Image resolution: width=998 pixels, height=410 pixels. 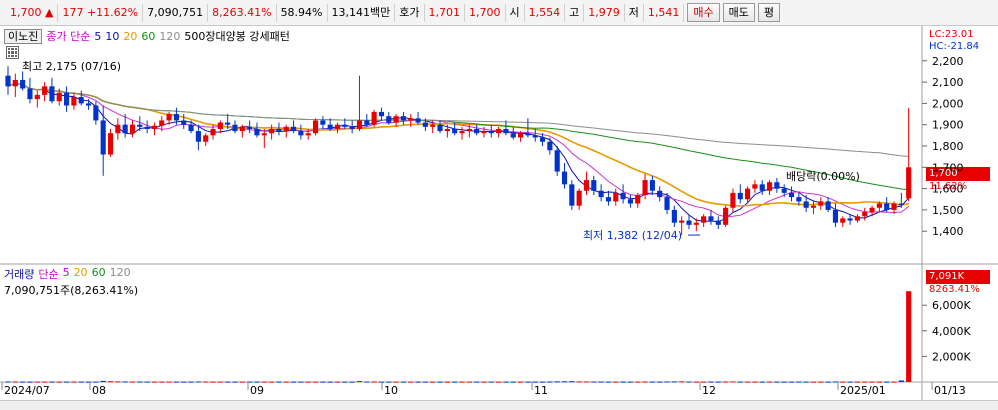 What do you see at coordinates (445, 12) in the screenshot?
I see `ask-price: 1,701` at bounding box center [445, 12].